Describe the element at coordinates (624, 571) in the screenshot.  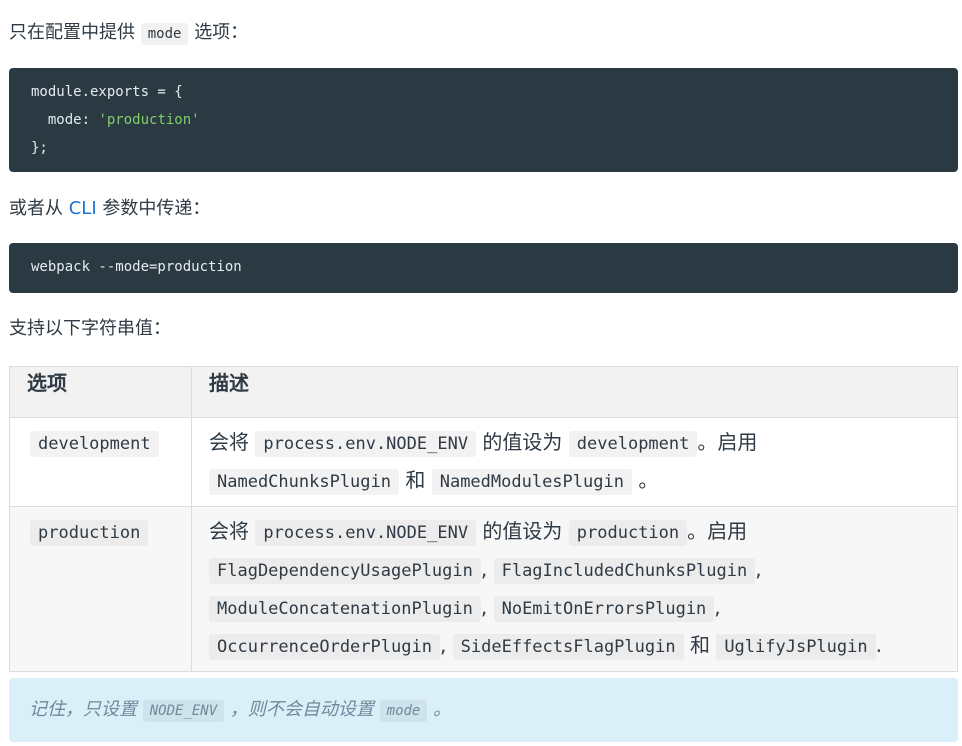
I see `plugin-flag-included-chunks: FlagIncludedChunksPlugin` at that location.